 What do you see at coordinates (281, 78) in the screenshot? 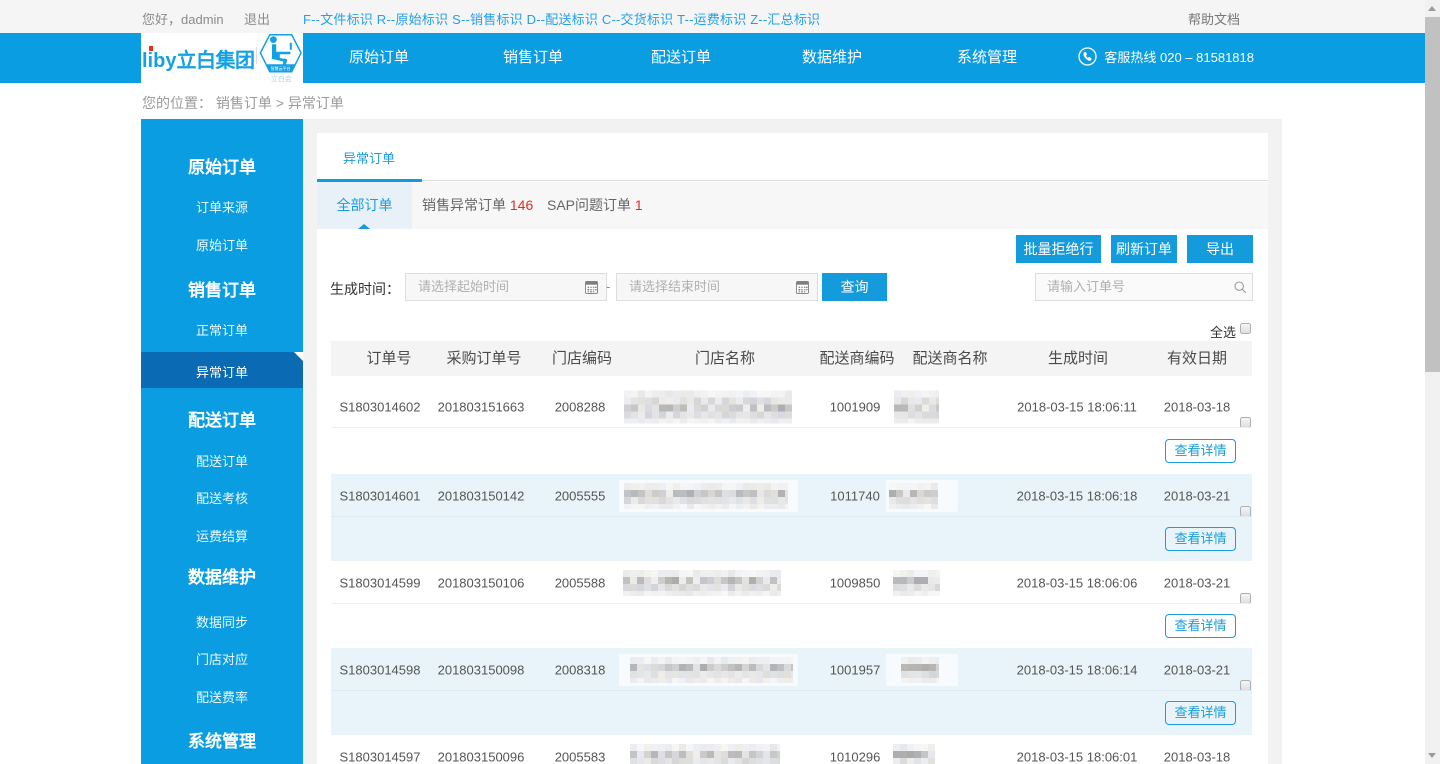
I see `svg-text: 立白会` at bounding box center [281, 78].